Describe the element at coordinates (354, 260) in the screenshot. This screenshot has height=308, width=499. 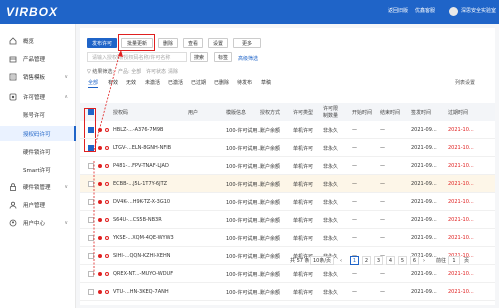
I see `page-1: 1` at that location.